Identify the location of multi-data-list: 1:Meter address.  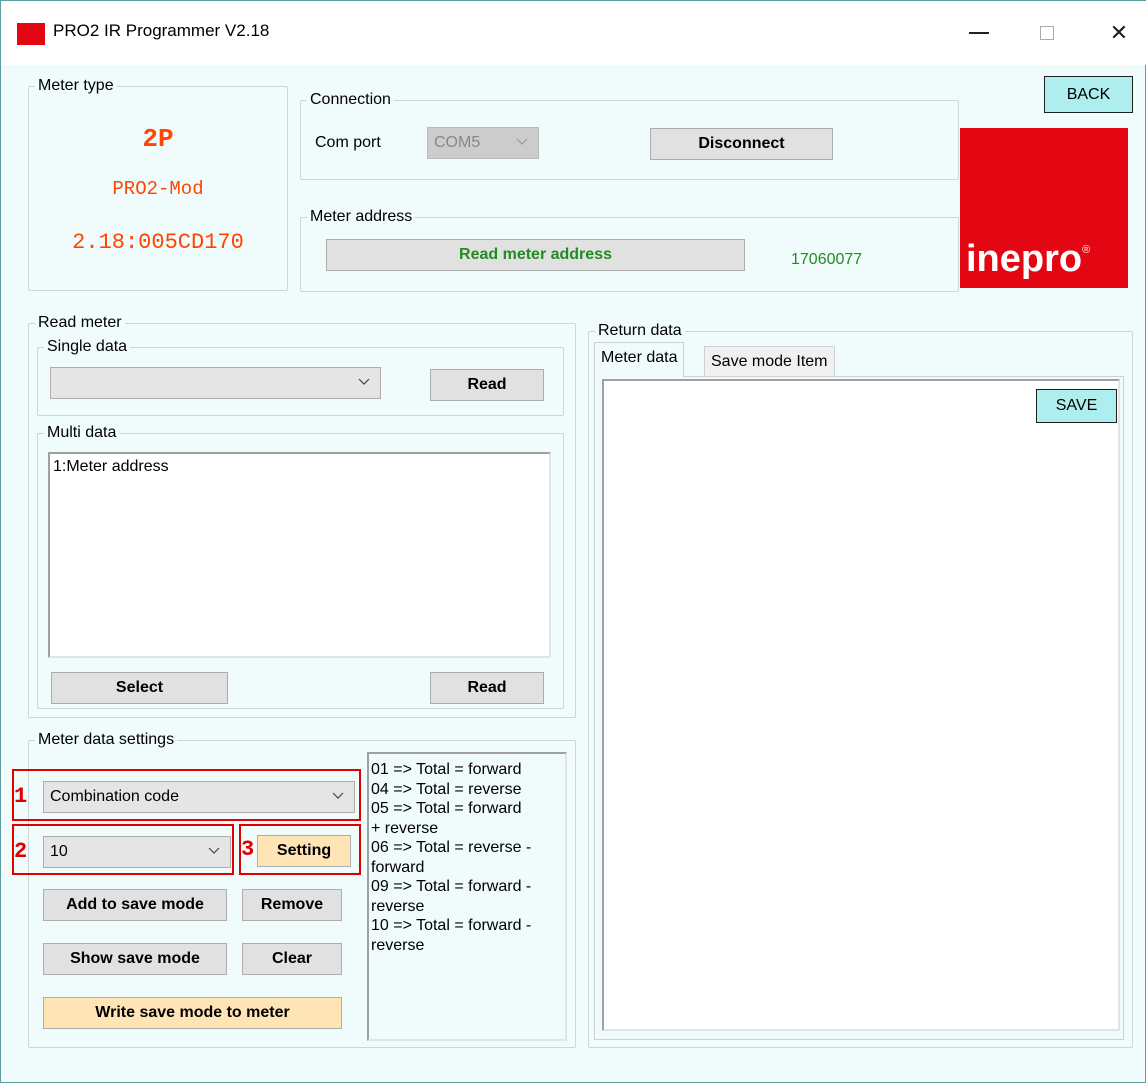
(299, 555).